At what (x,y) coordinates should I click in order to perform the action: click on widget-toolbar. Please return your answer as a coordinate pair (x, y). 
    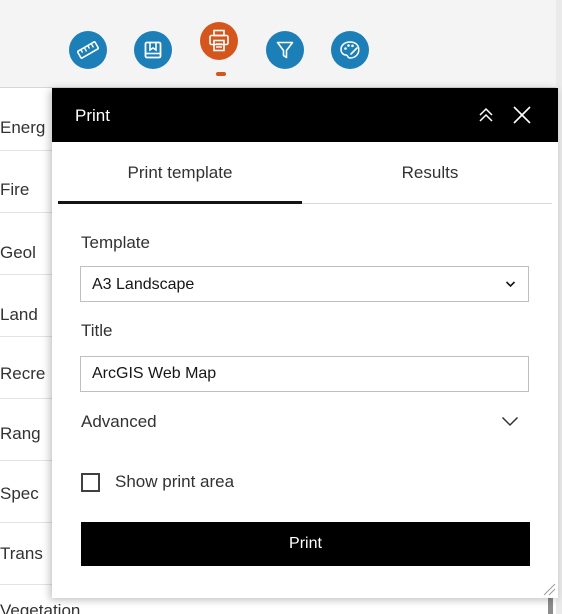
    Looking at the image, I should click on (278, 44).